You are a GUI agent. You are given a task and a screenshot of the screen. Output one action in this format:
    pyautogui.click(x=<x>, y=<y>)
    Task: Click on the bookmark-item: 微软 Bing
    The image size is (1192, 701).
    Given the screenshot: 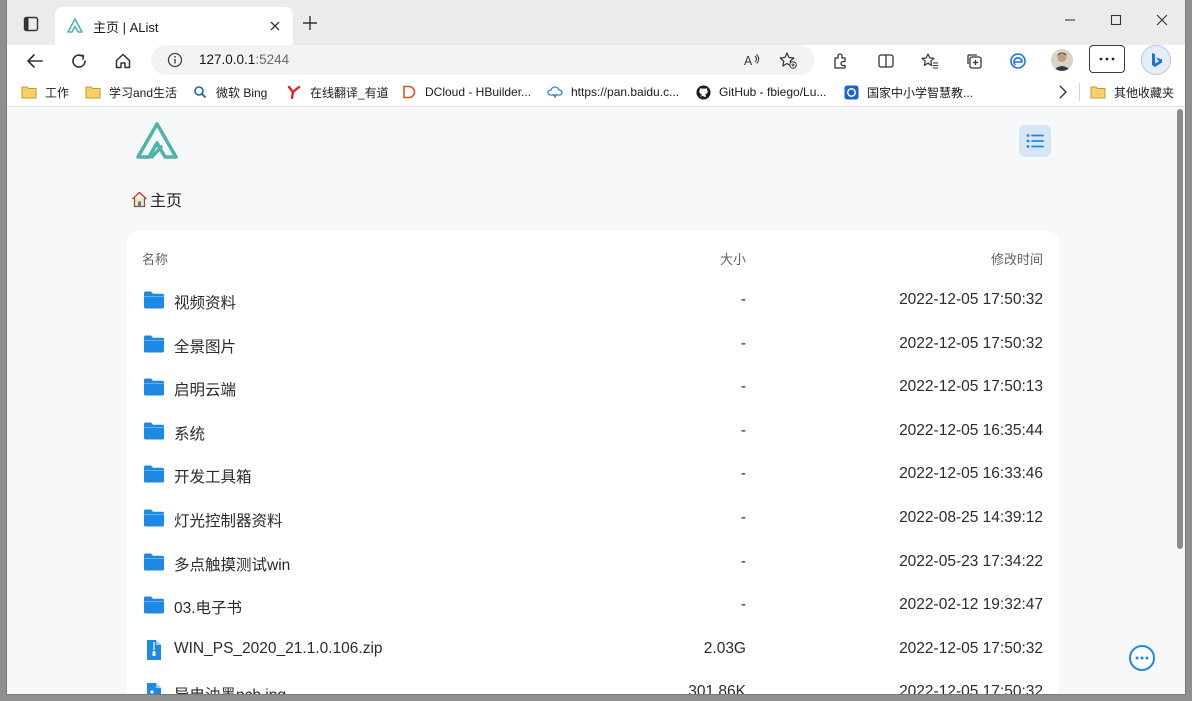 What is the action you would take?
    pyautogui.click(x=229, y=92)
    